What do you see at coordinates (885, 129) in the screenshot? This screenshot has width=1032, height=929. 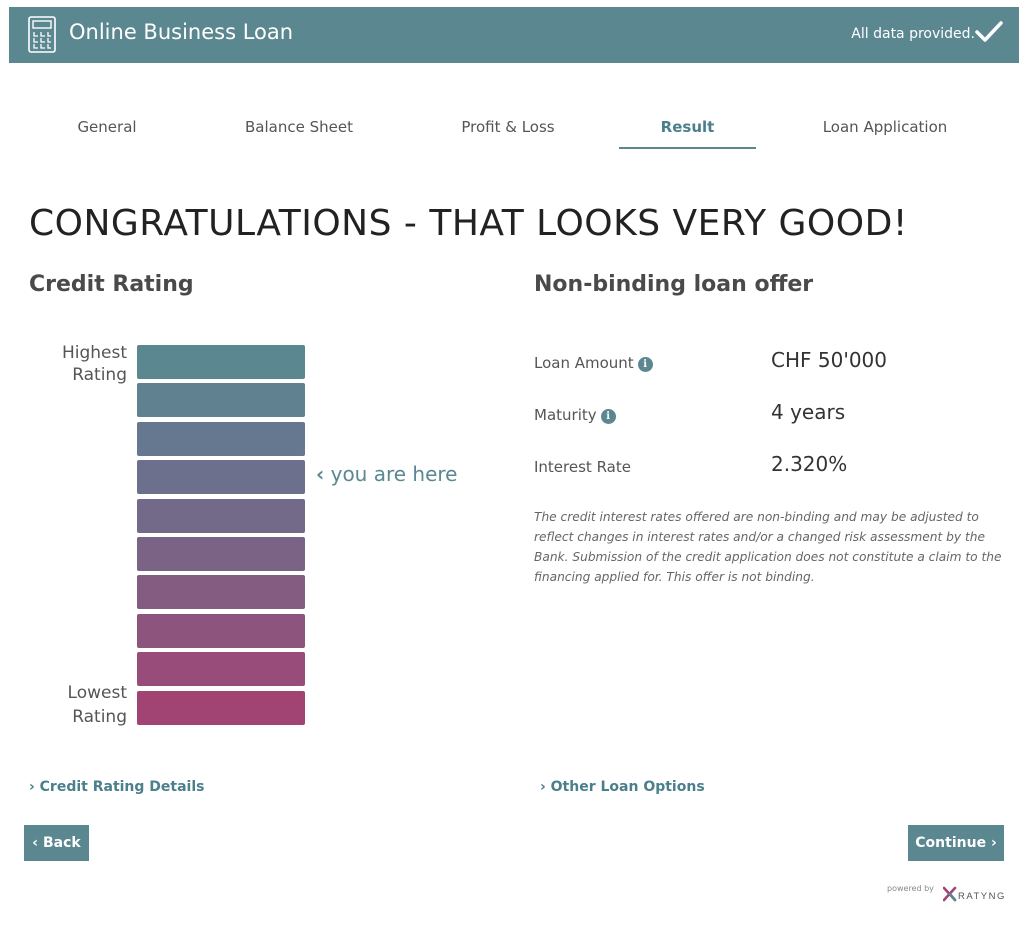 I see `tab-loan-application: Loan Application` at bounding box center [885, 129].